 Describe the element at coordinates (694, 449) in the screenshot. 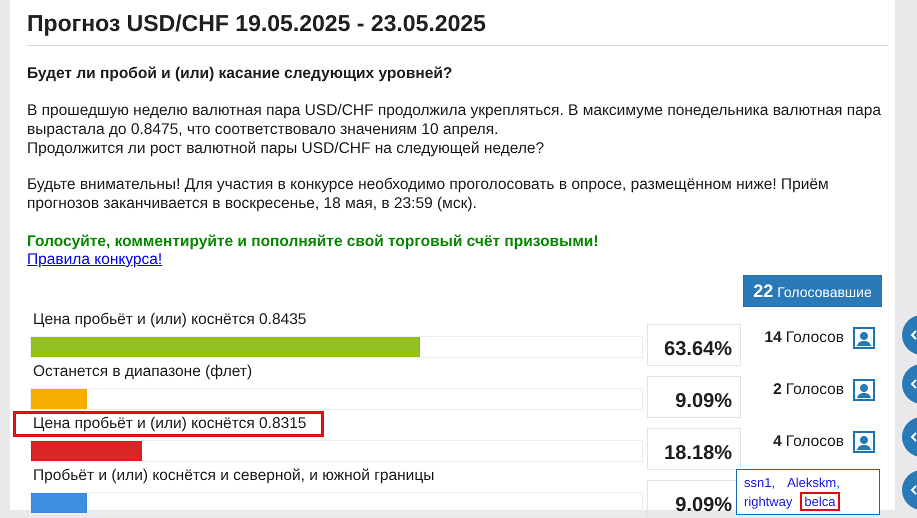

I see `percent-value: 18.18%` at that location.